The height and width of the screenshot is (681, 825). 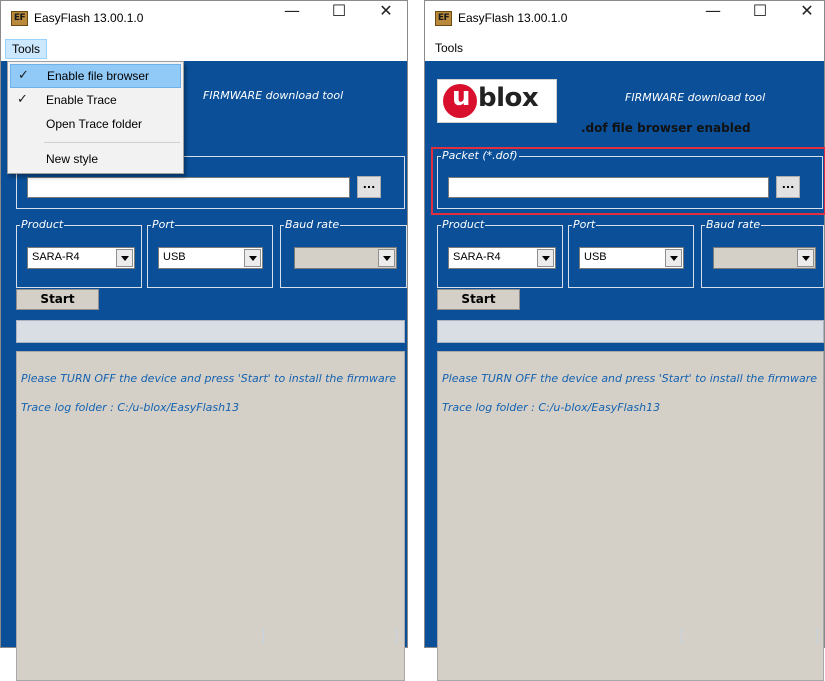 I want to click on logo-u: u, so click(x=461, y=97).